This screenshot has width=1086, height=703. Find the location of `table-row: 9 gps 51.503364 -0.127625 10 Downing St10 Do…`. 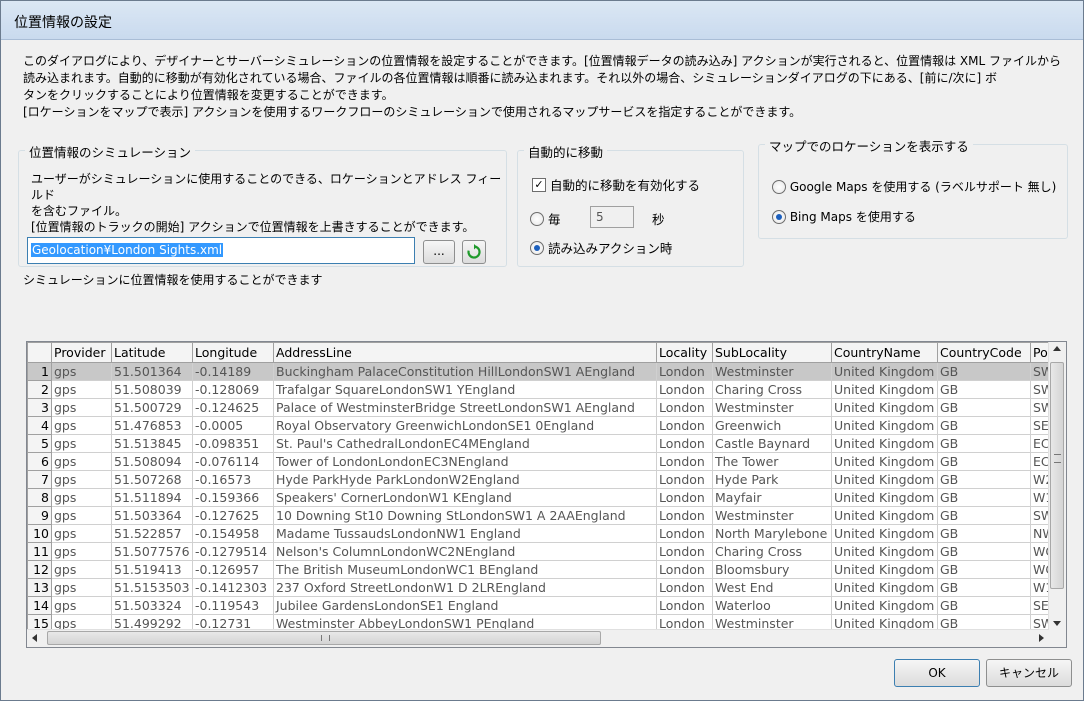

table-row: 9 gps 51.503364 -0.127625 10 Downing St10 Do… is located at coordinates (544, 515).